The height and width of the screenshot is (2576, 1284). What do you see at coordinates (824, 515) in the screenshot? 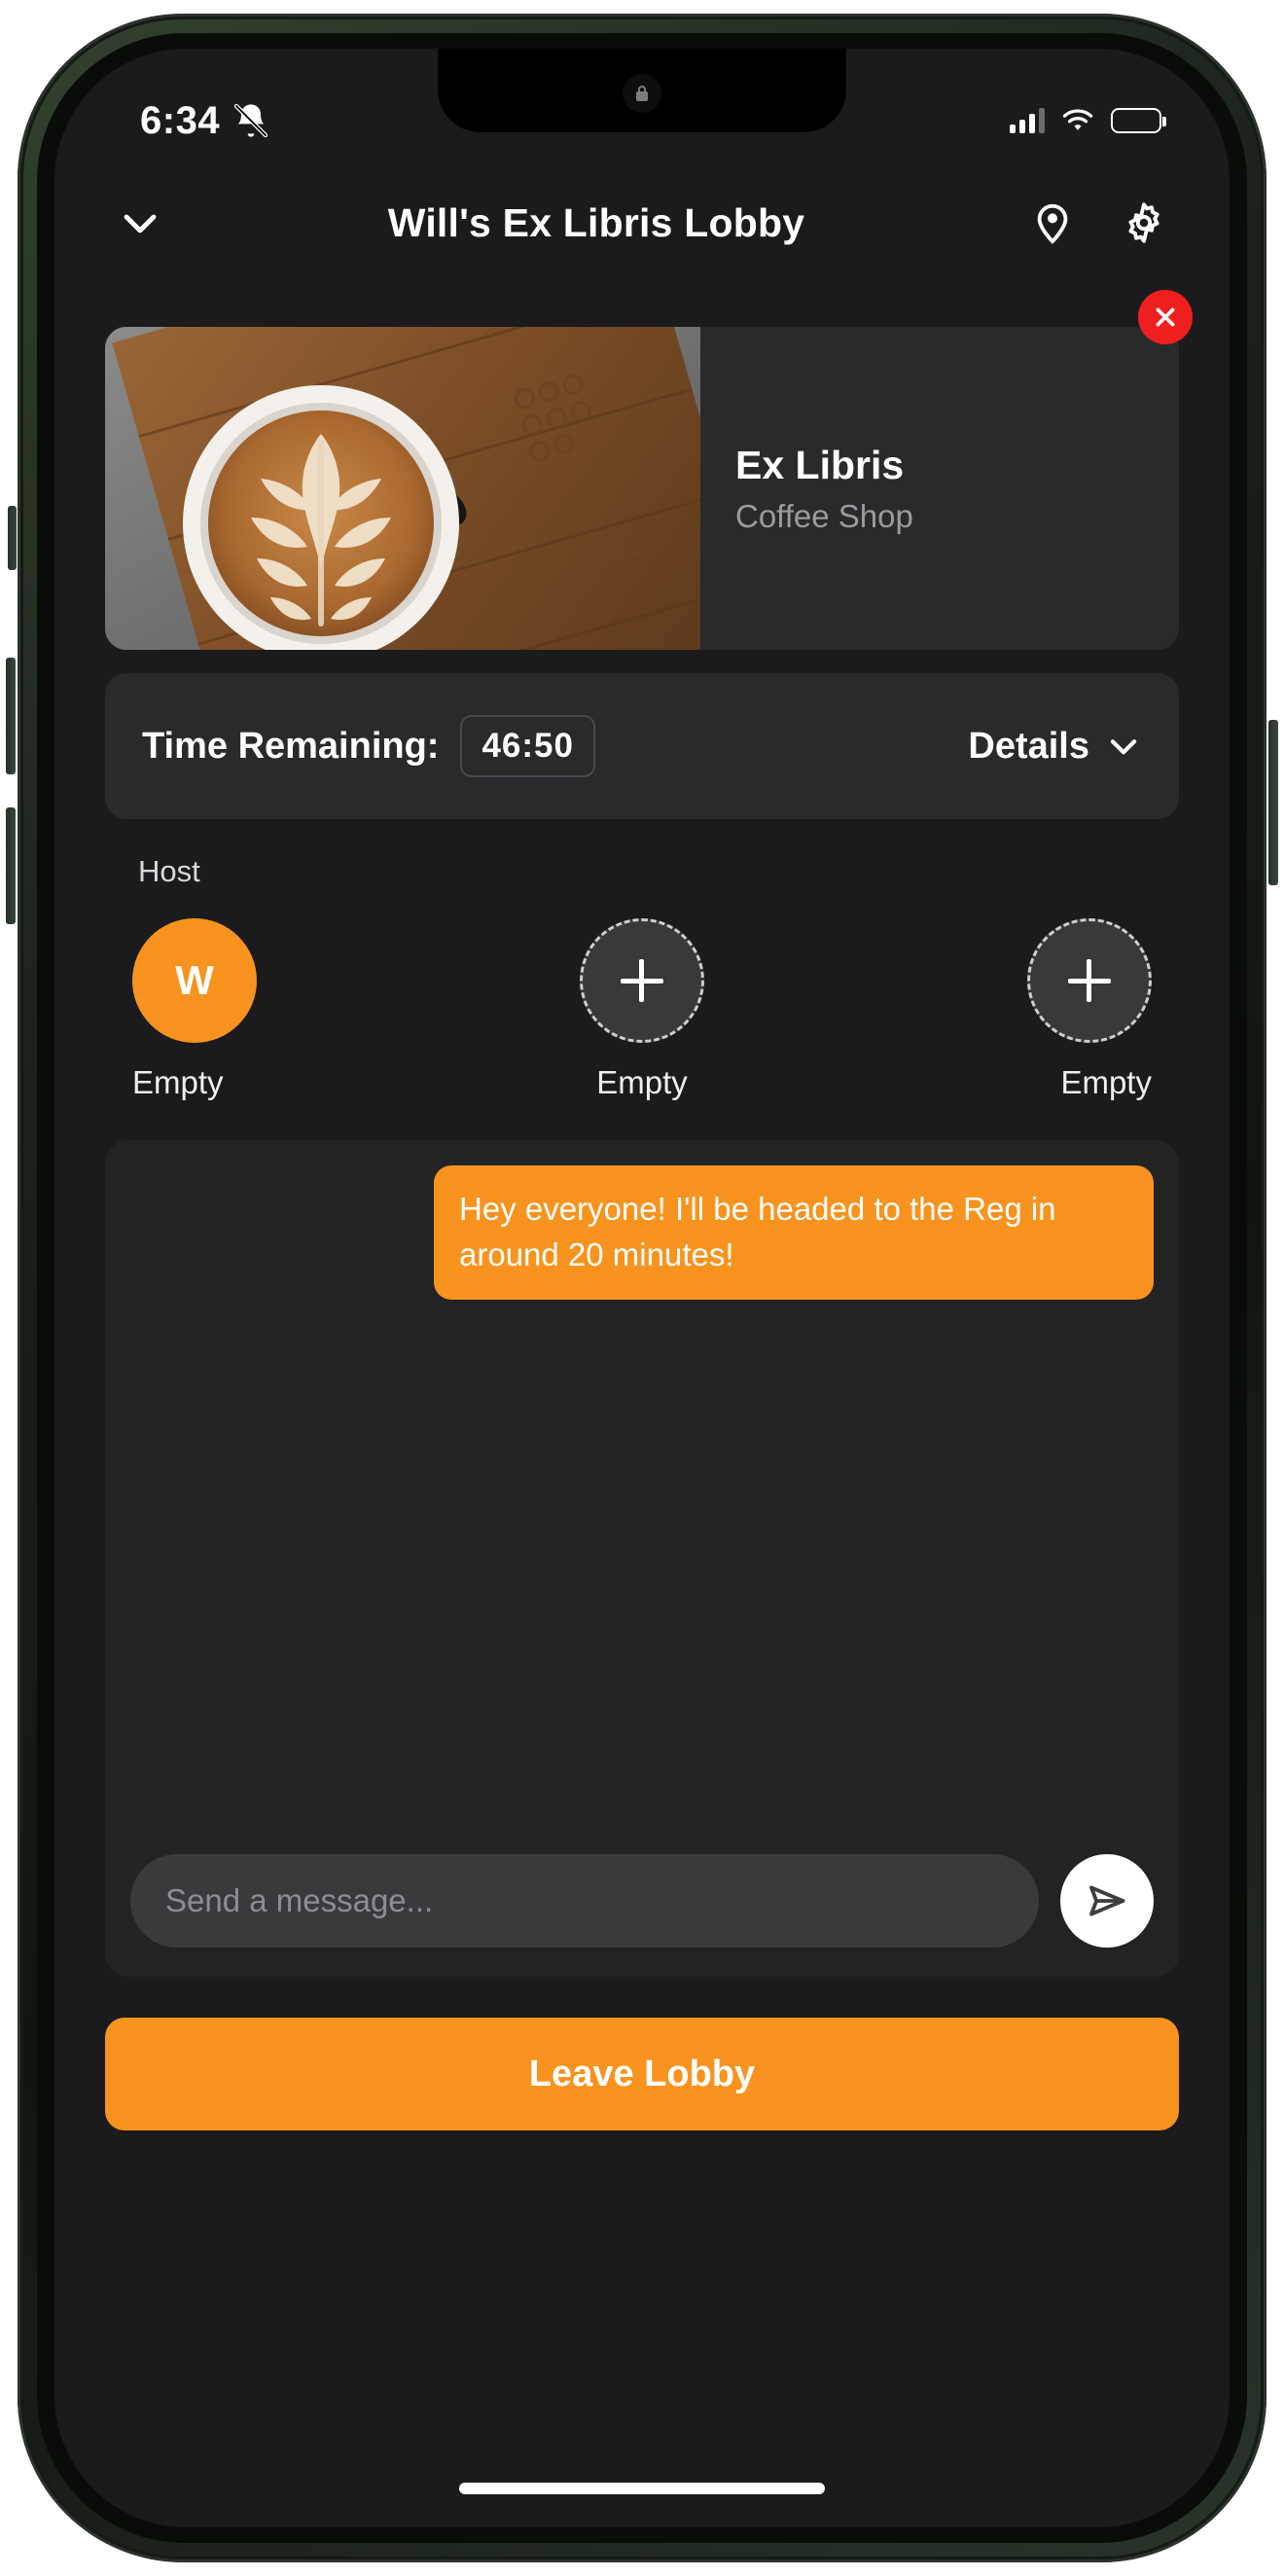
I see `venue-category: Coffee Shop` at bounding box center [824, 515].